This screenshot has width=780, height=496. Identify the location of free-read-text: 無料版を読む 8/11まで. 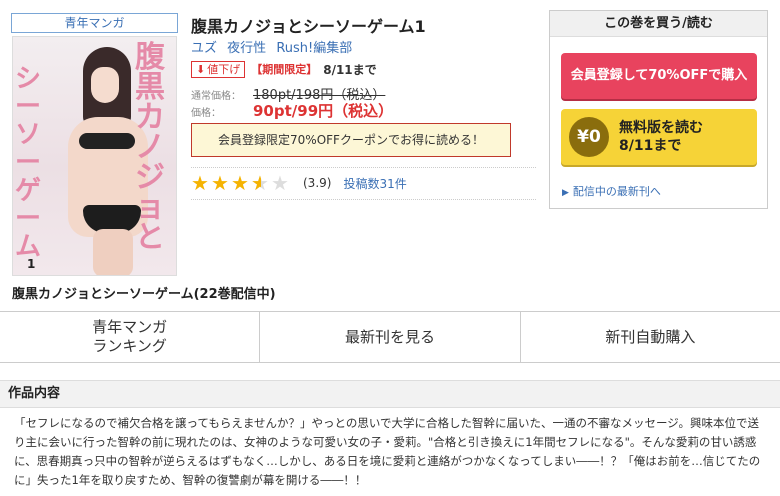
(661, 137).